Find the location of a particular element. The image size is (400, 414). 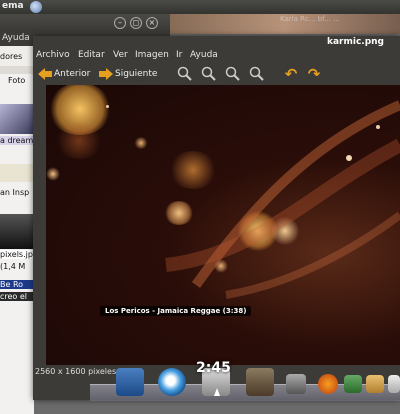

viewer-side-strip is located at coordinates (39, 225).